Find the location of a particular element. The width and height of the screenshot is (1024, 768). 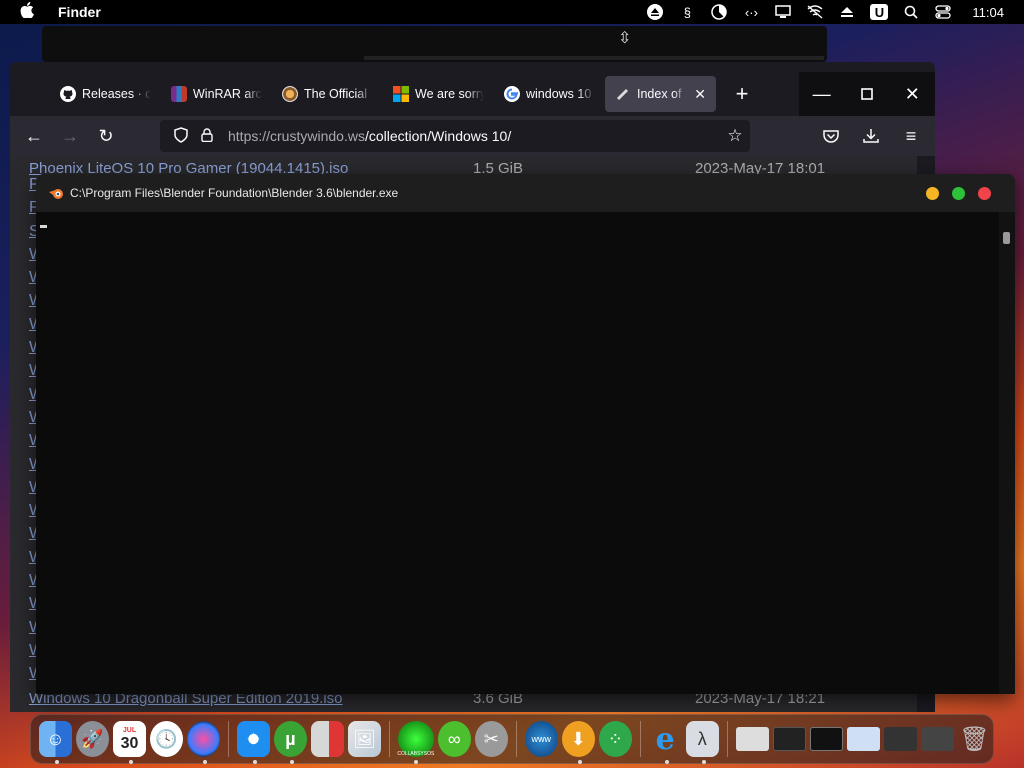

calendar-icon: JUL 30 is located at coordinates (129, 742).